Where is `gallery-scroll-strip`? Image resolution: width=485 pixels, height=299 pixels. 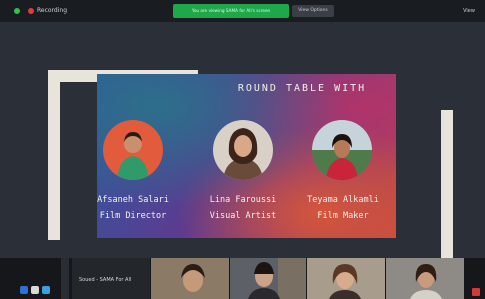 gallery-scroll-strip is located at coordinates (65, 278).